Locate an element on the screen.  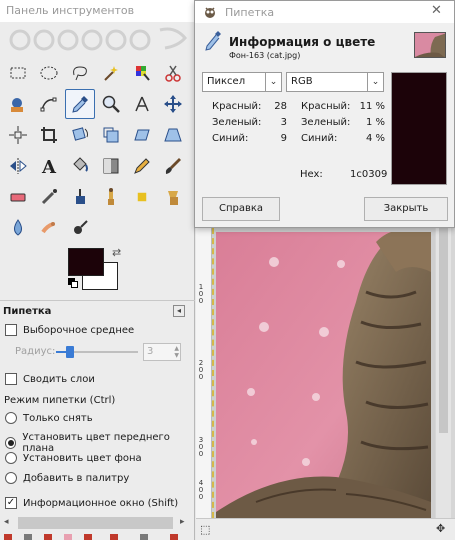
mode-radio-pick-only is located at coordinates (11, 418).